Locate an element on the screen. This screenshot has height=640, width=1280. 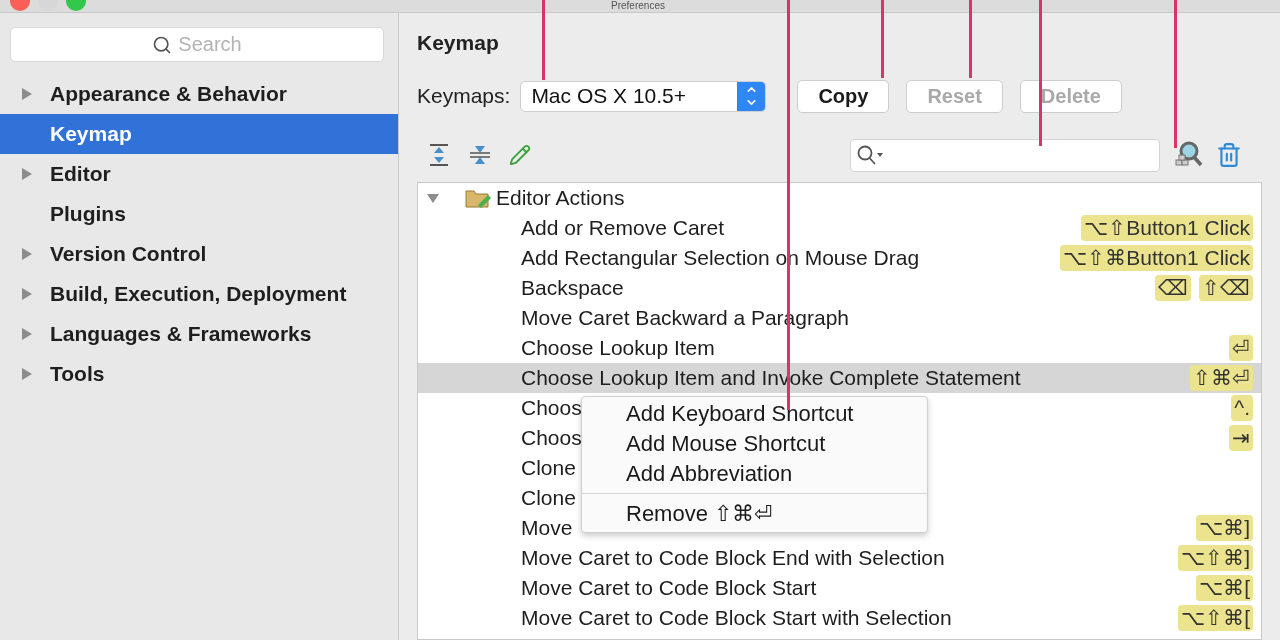
filter-field is located at coordinates (1005, 155).